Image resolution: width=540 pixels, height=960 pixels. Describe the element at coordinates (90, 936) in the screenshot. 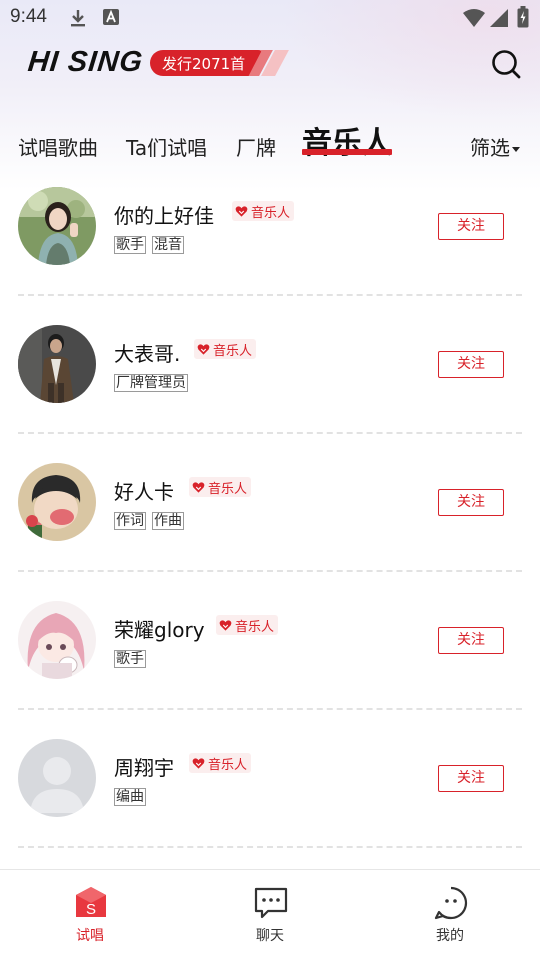

I see `nav-sing-label: 试唱` at that location.